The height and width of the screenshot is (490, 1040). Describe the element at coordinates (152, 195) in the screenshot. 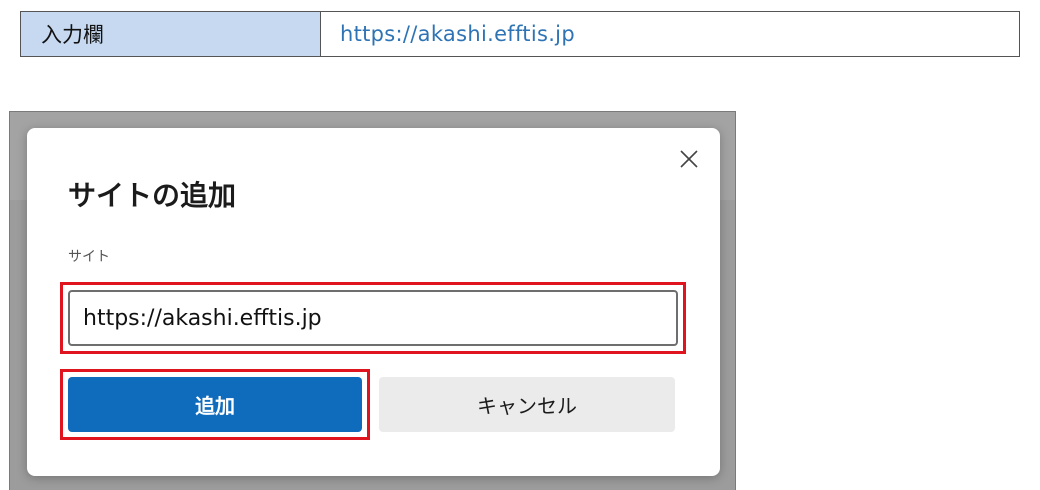

I see `dialog-title: サイトの追加` at that location.